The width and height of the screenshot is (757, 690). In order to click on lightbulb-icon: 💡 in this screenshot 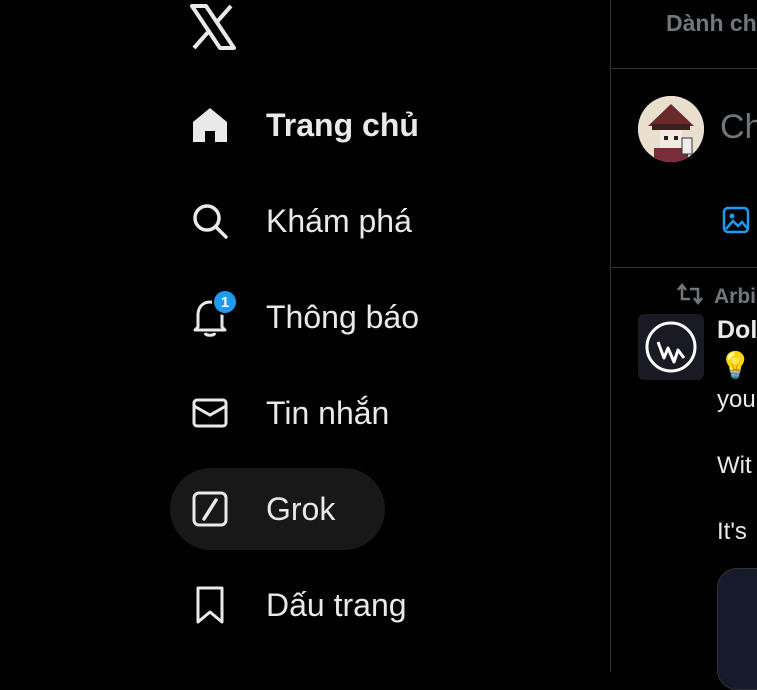, I will do `click(735, 365)`.